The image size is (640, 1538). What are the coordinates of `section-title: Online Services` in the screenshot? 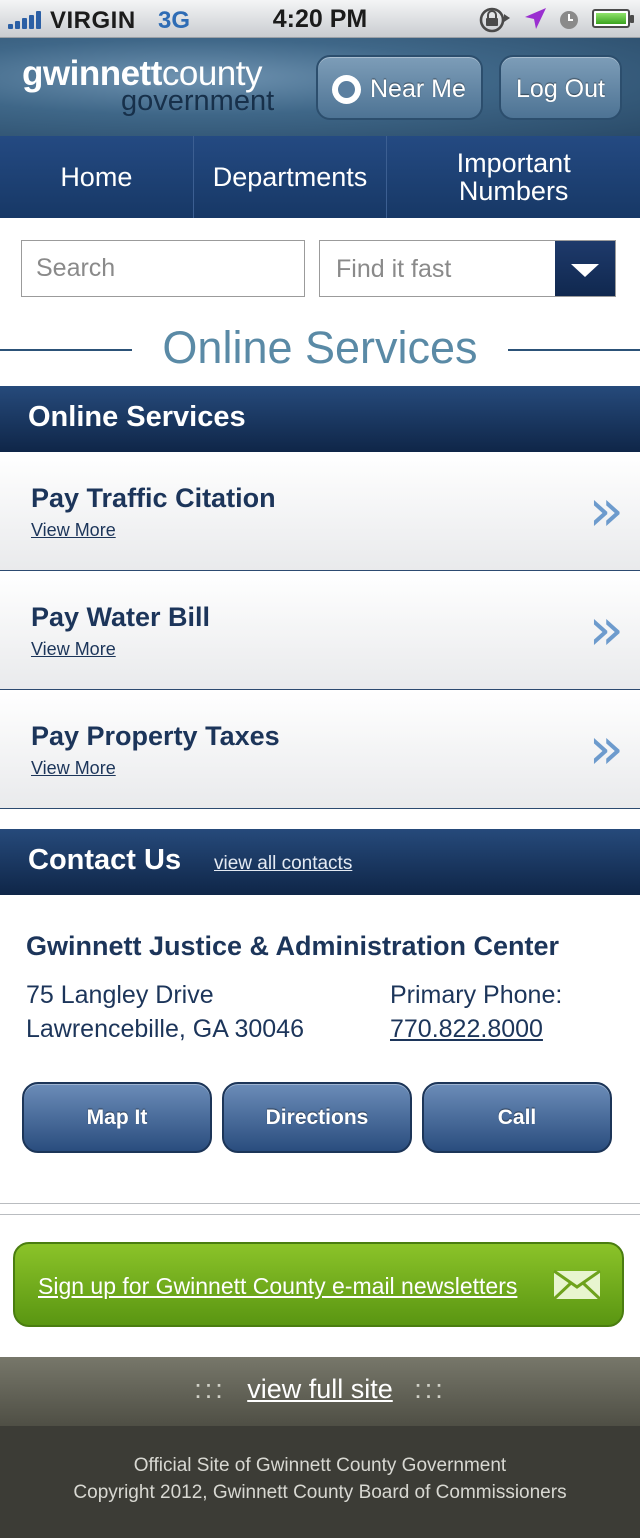 It's located at (320, 348).